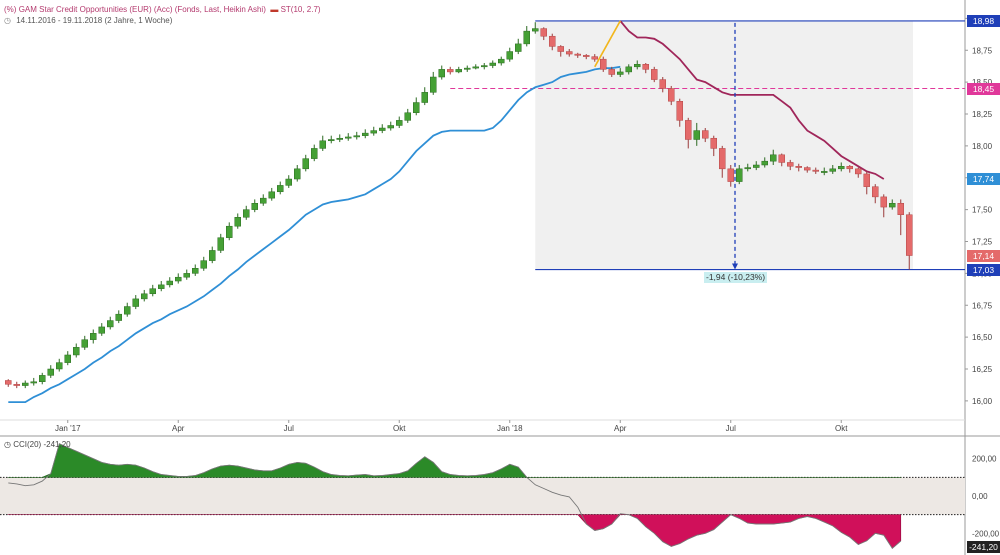  What do you see at coordinates (454, 460) in the screenshot?
I see `cci-positive-area` at bounding box center [454, 460].